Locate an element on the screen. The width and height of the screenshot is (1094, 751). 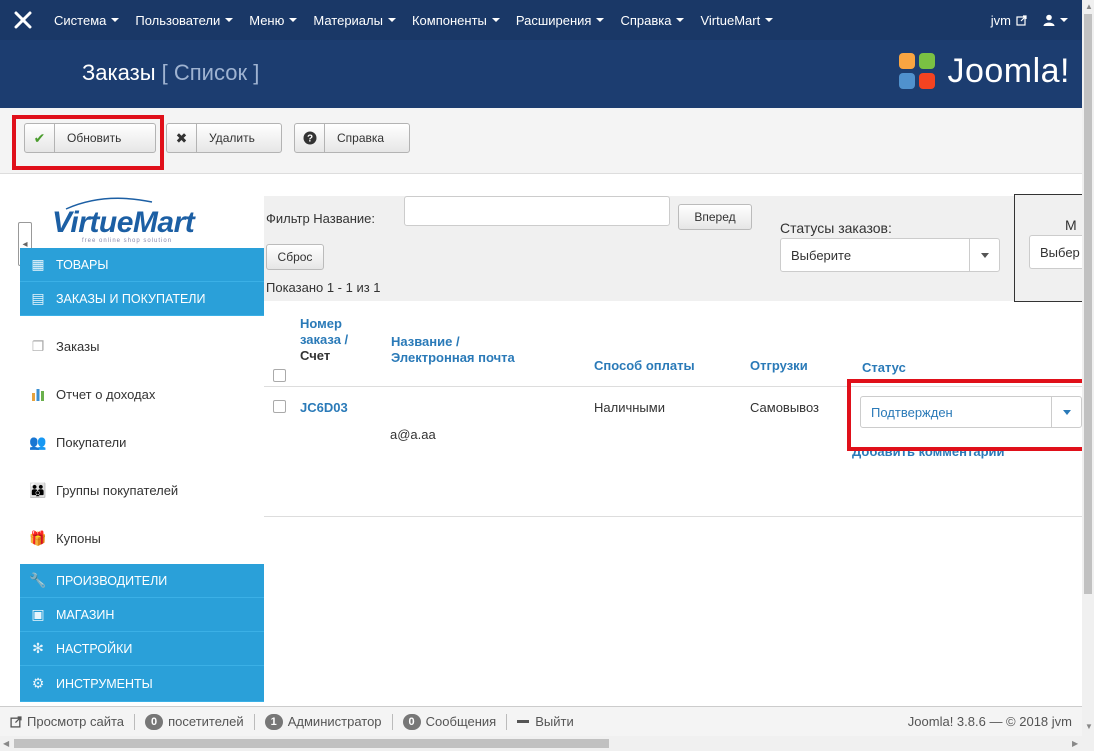
menu-users: Пользователи is located at coordinates (184, 20).